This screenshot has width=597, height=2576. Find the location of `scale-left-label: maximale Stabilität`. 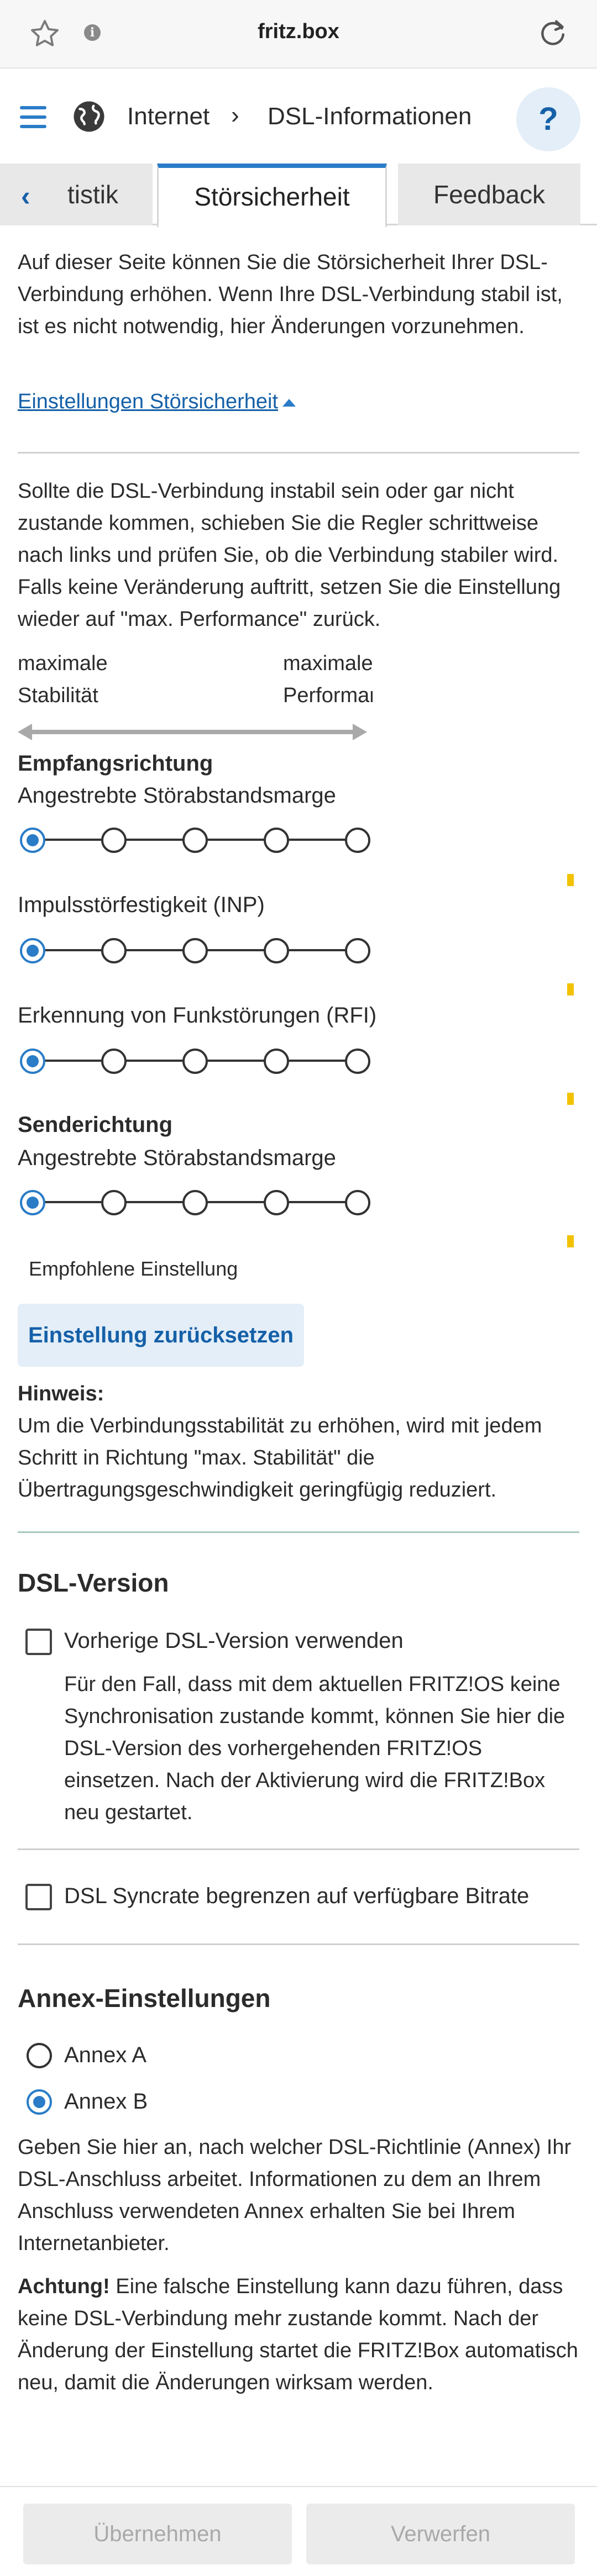

scale-left-label: maximale Stabilität is located at coordinates (63, 679).